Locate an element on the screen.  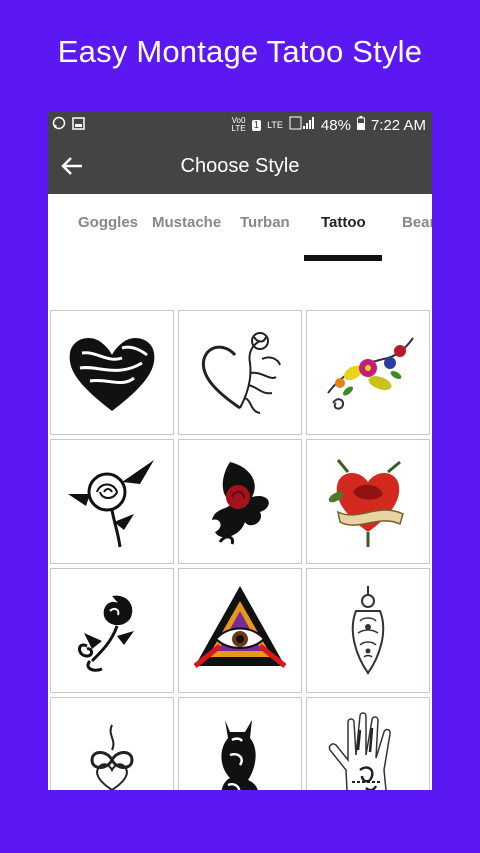
rose-swirl-icon is located at coordinates (106, 633).